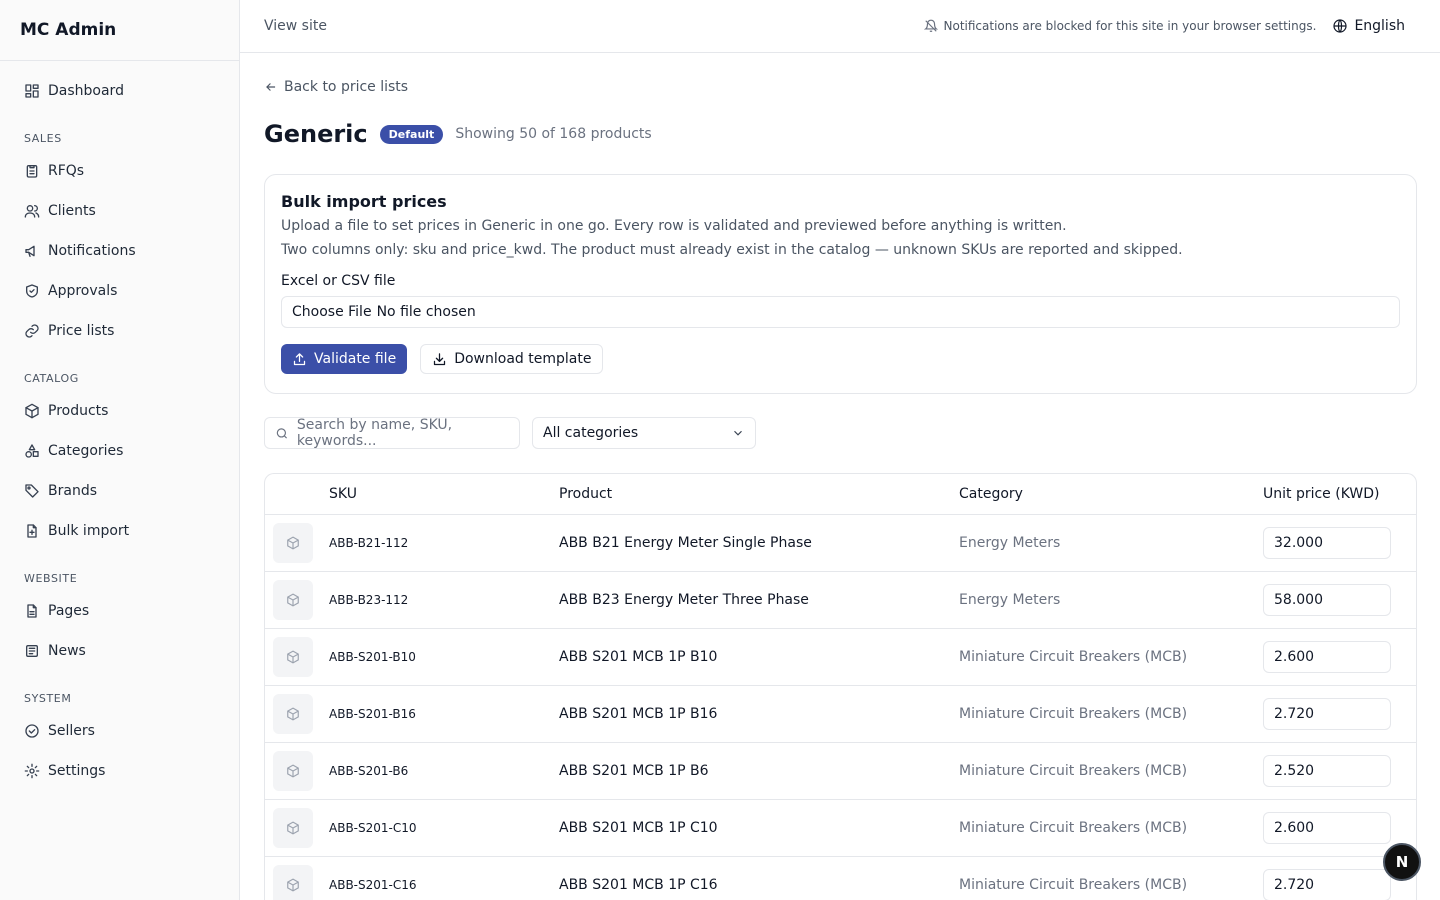  What do you see at coordinates (66, 171) in the screenshot?
I see `sidebar-item-label: RFQs` at bounding box center [66, 171].